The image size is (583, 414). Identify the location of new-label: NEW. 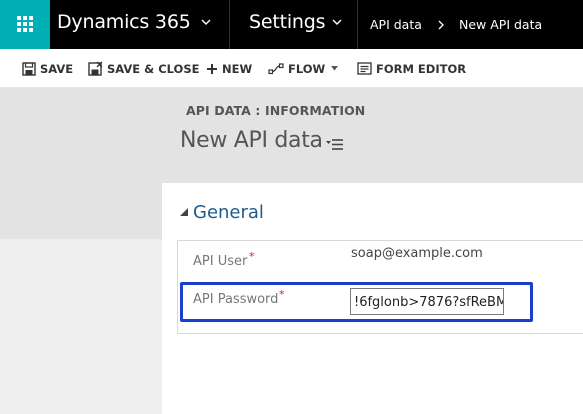
(237, 68).